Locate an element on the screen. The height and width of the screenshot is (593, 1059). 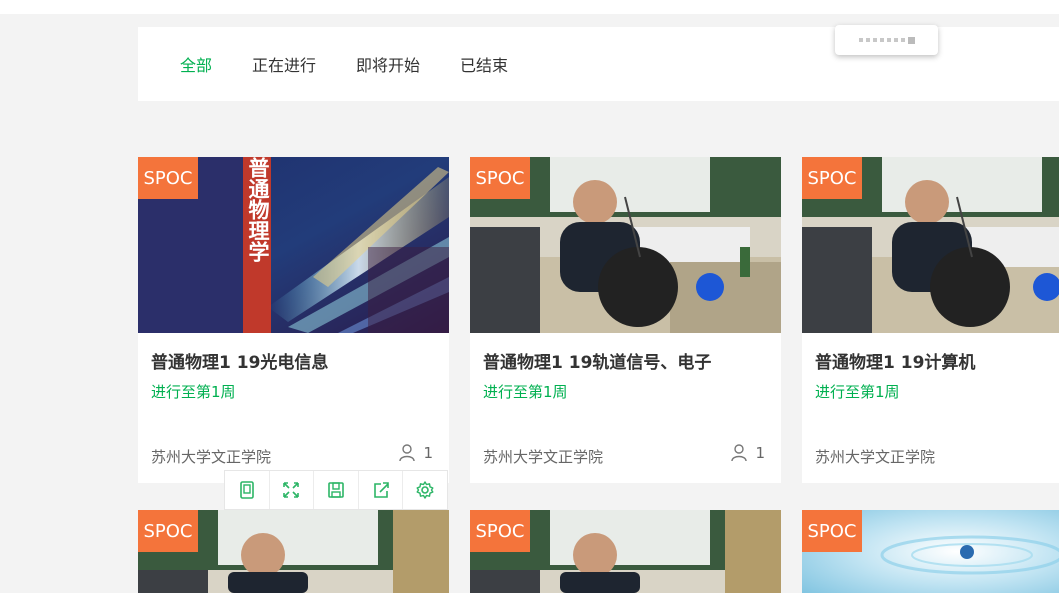
tab-upcoming: 即将开始 is located at coordinates (388, 64).